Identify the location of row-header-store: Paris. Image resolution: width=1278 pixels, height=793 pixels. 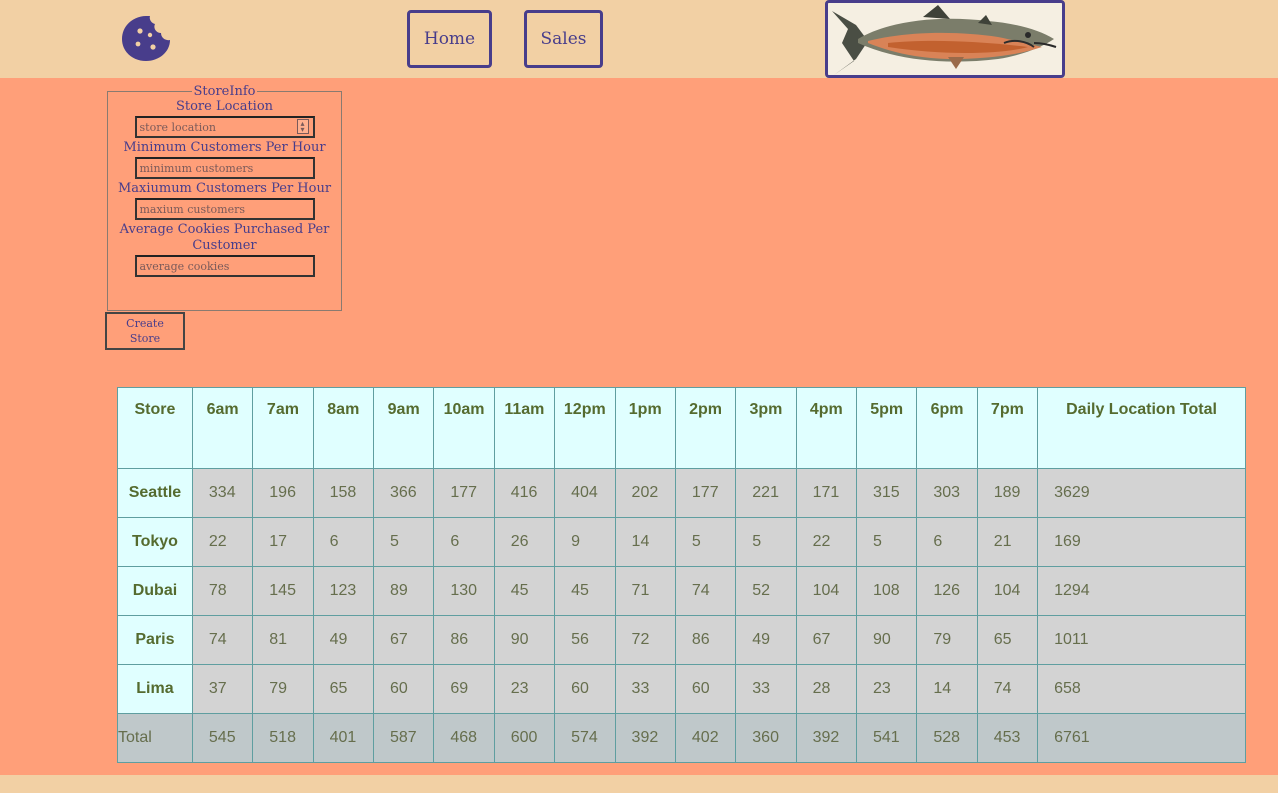
(155, 640).